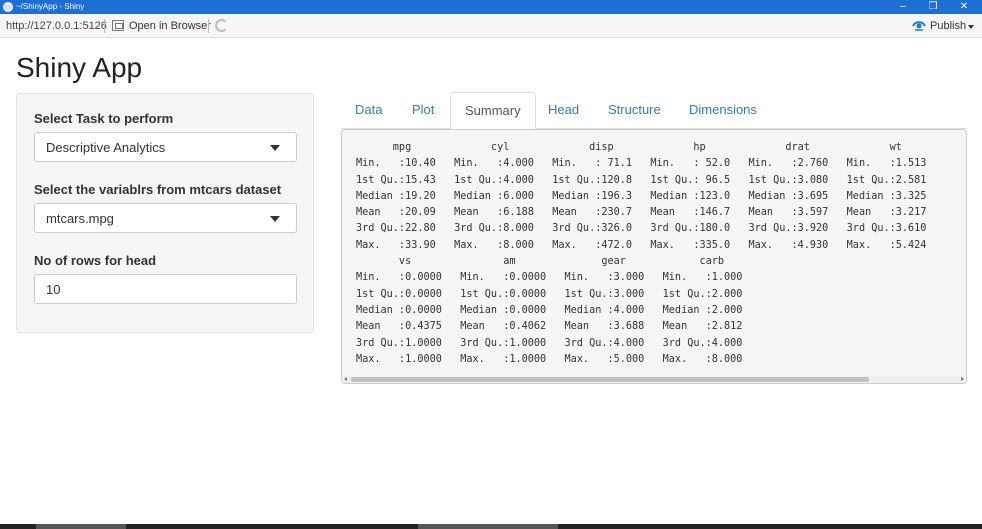 The height and width of the screenshot is (529, 982). Describe the element at coordinates (964, 7) in the screenshot. I see `close-button: ✕` at that location.